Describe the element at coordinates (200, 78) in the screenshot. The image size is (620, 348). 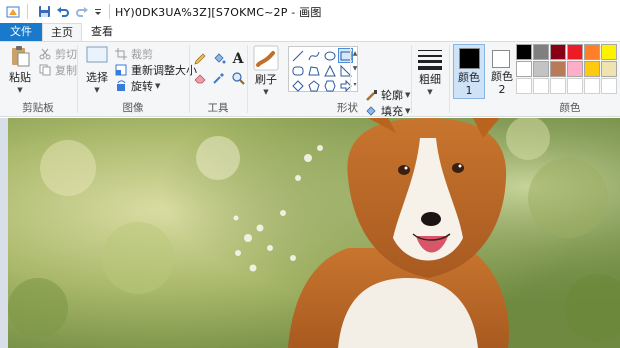
I see `eraser-icon` at that location.